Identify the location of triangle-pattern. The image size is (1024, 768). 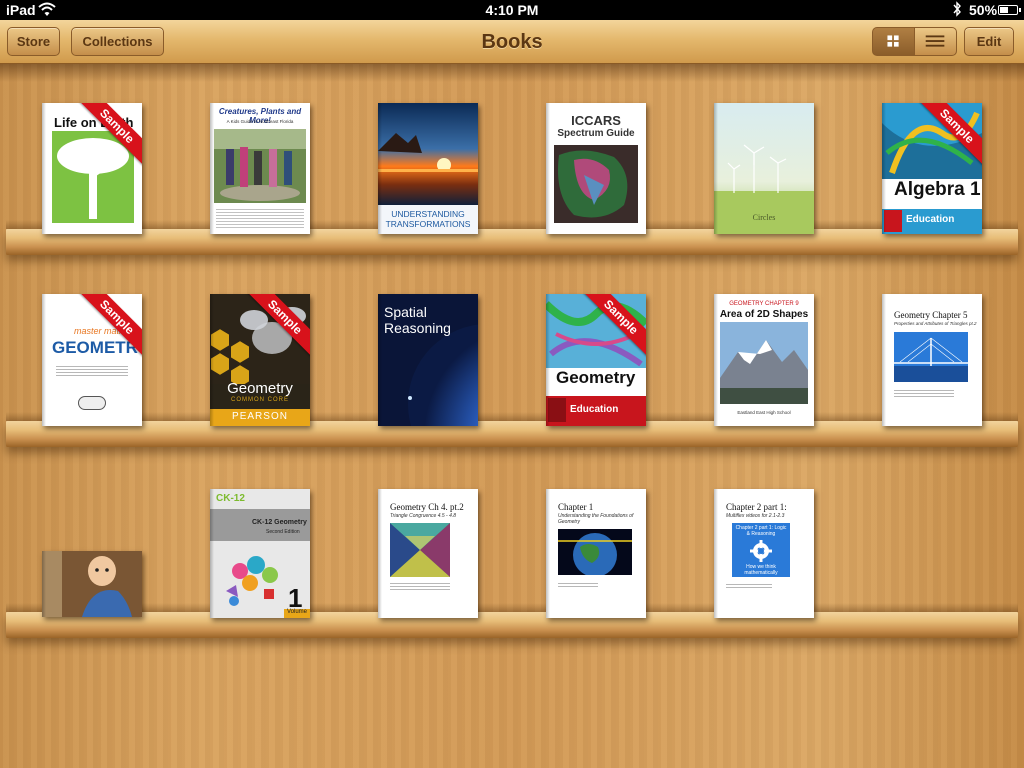
(420, 550).